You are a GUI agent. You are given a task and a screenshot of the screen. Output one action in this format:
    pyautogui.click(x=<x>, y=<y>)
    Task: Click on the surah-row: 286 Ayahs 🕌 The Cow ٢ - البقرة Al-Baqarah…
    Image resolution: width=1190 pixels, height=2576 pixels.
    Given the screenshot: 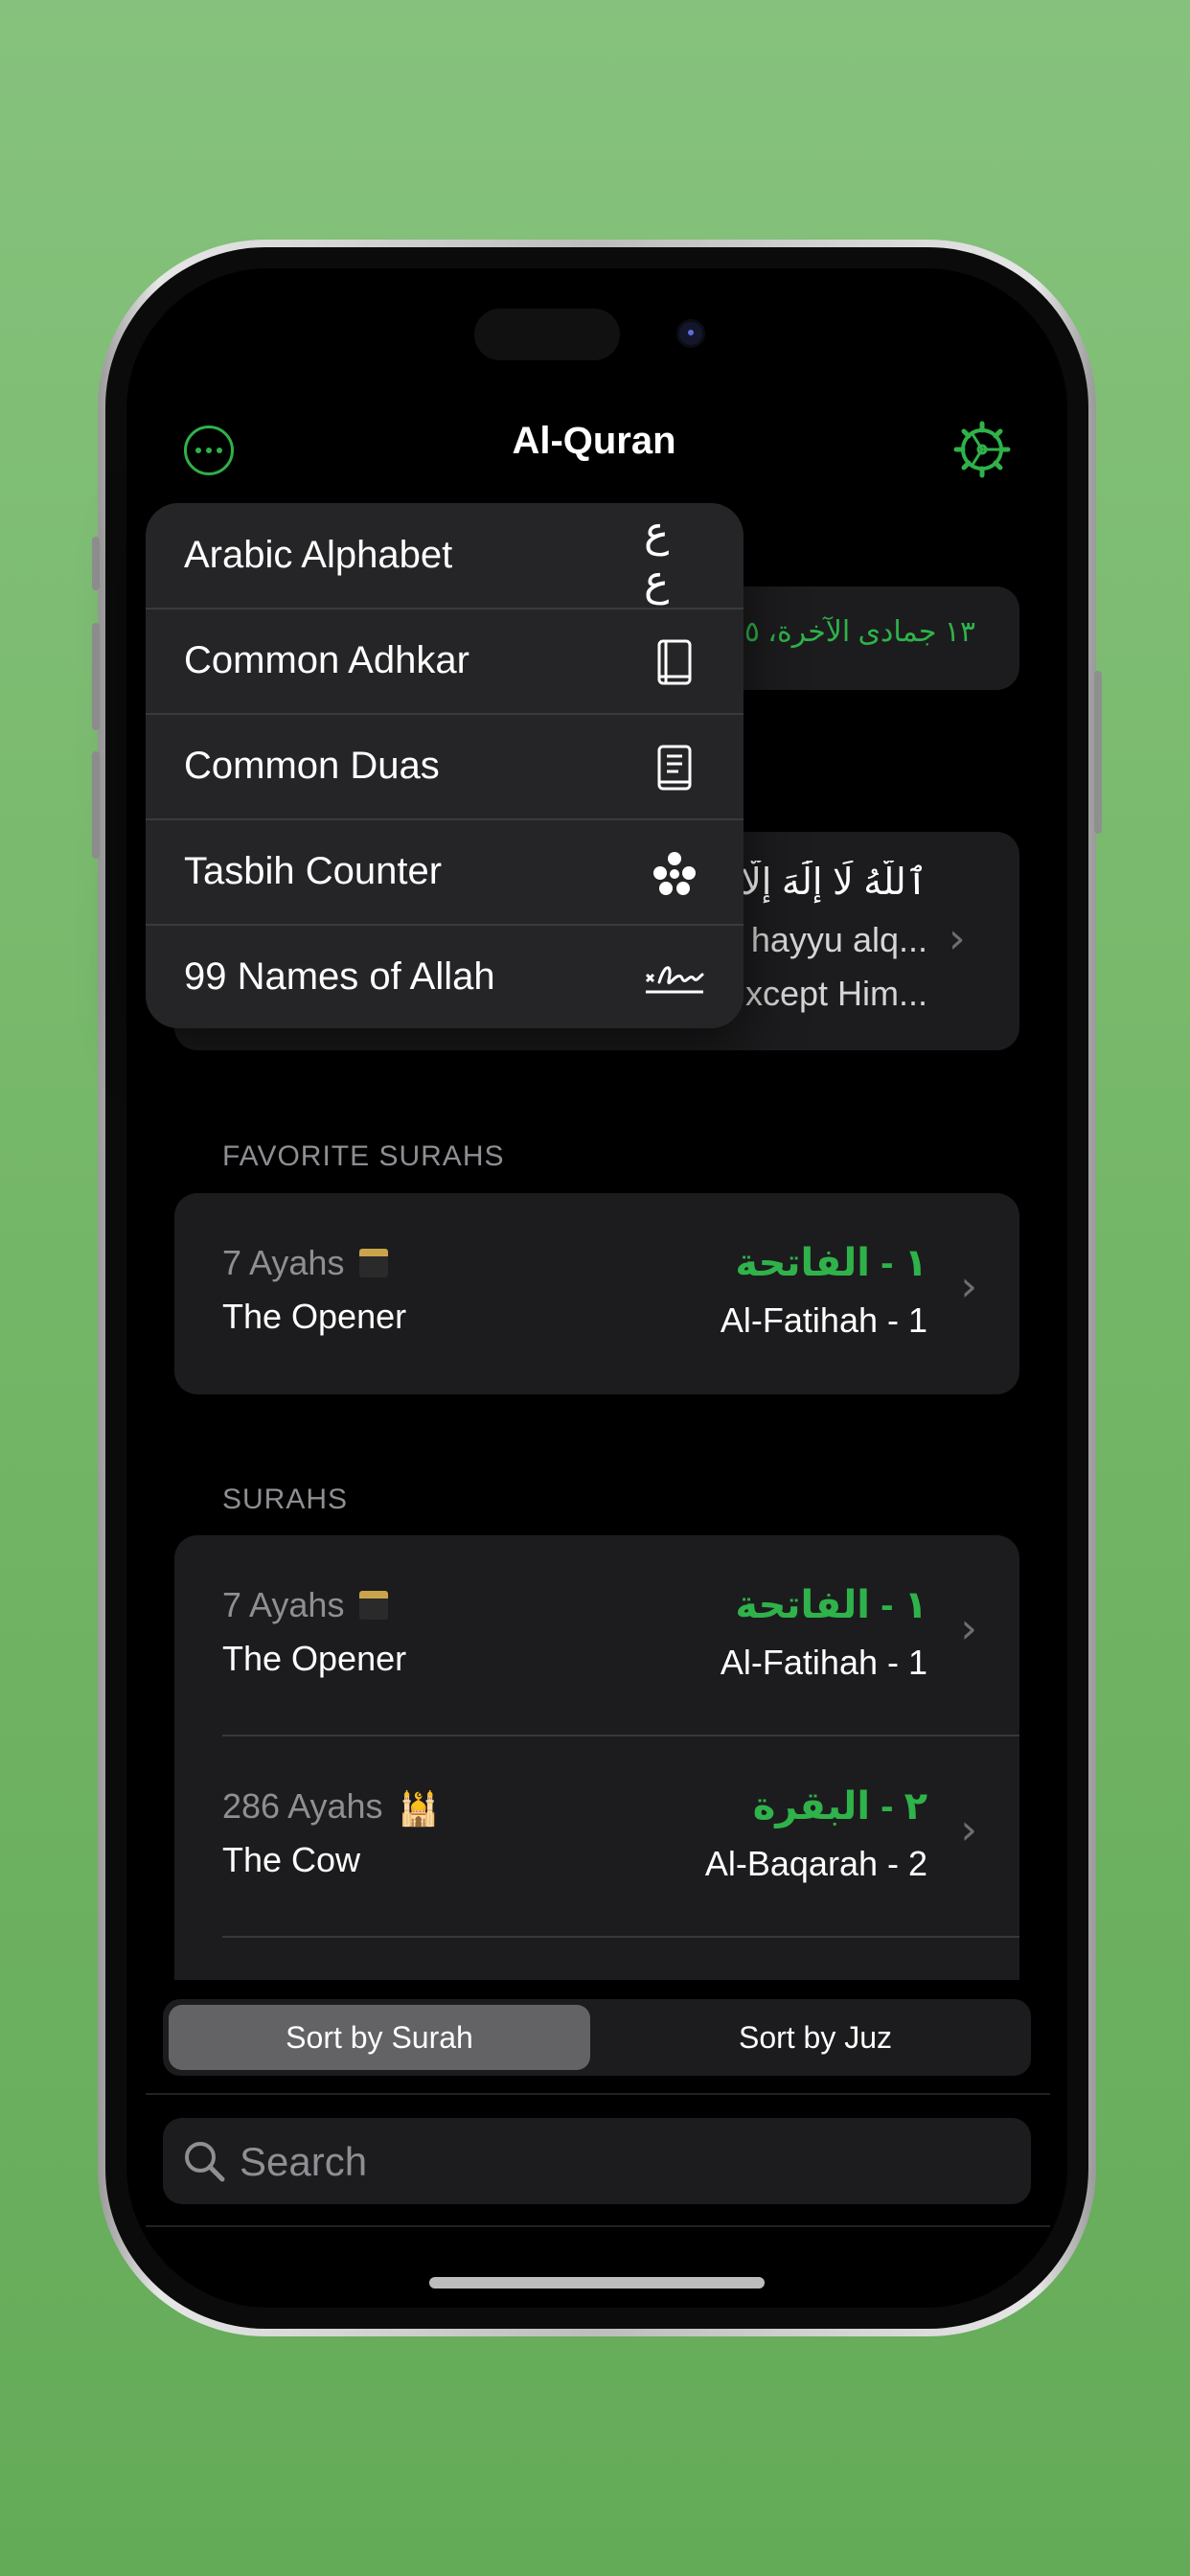 What is the action you would take?
    pyautogui.click(x=596, y=1837)
    